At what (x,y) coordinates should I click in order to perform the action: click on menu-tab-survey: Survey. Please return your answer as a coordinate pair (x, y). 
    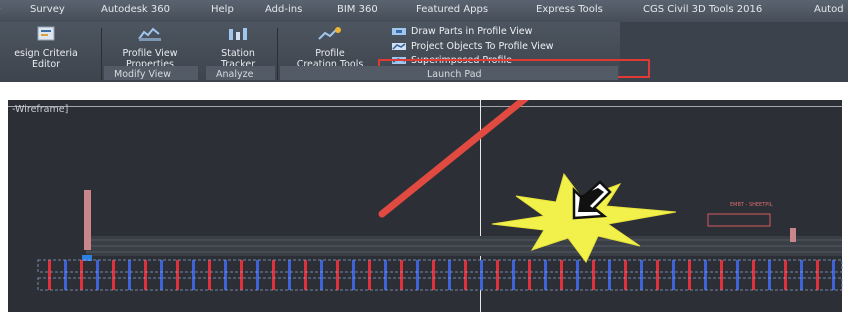
    Looking at the image, I should click on (47, 9).